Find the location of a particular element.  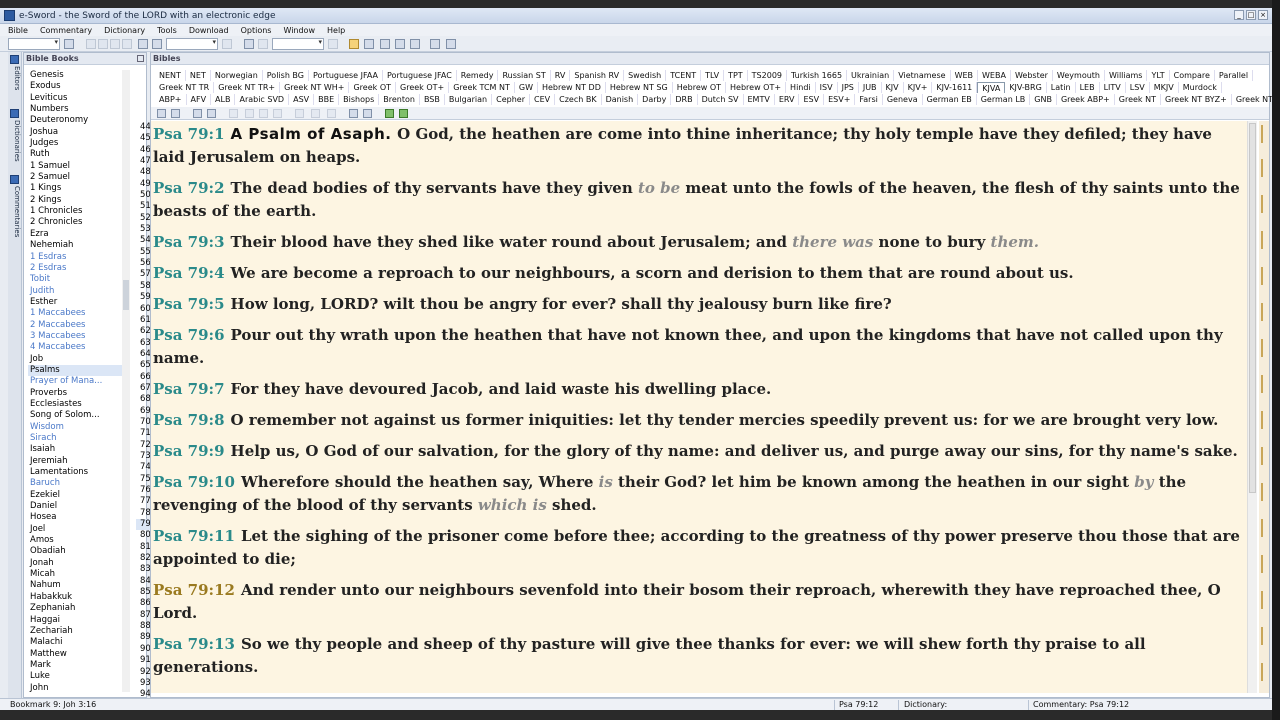

scroll-thumb is located at coordinates (1252, 308).